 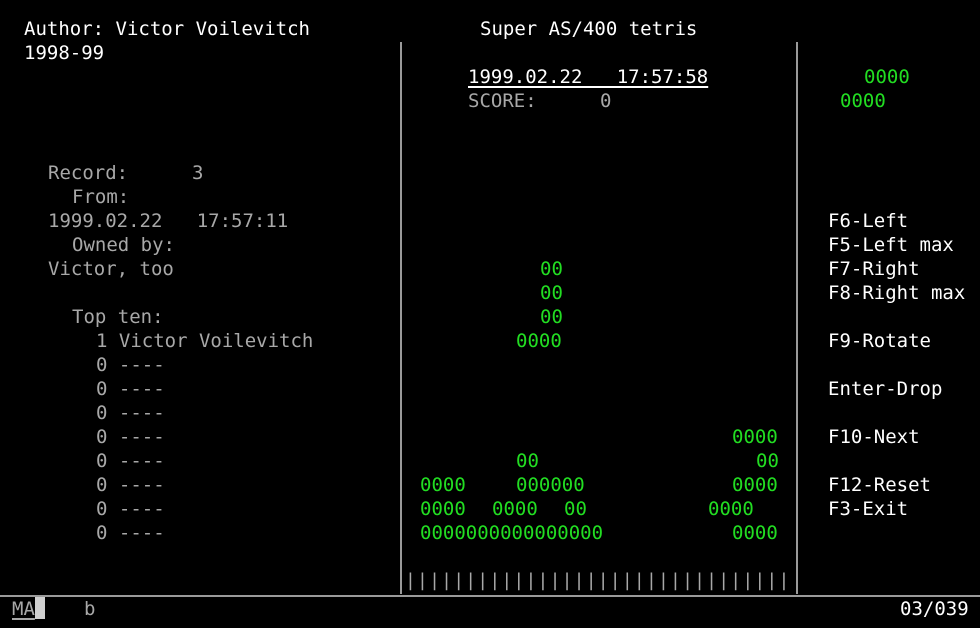 What do you see at coordinates (885, 389) in the screenshot?
I see `key-enter-drop: Enter-Drop` at bounding box center [885, 389].